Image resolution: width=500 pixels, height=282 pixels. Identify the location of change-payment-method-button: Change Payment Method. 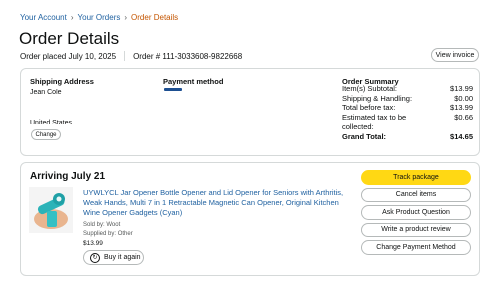
(416, 247).